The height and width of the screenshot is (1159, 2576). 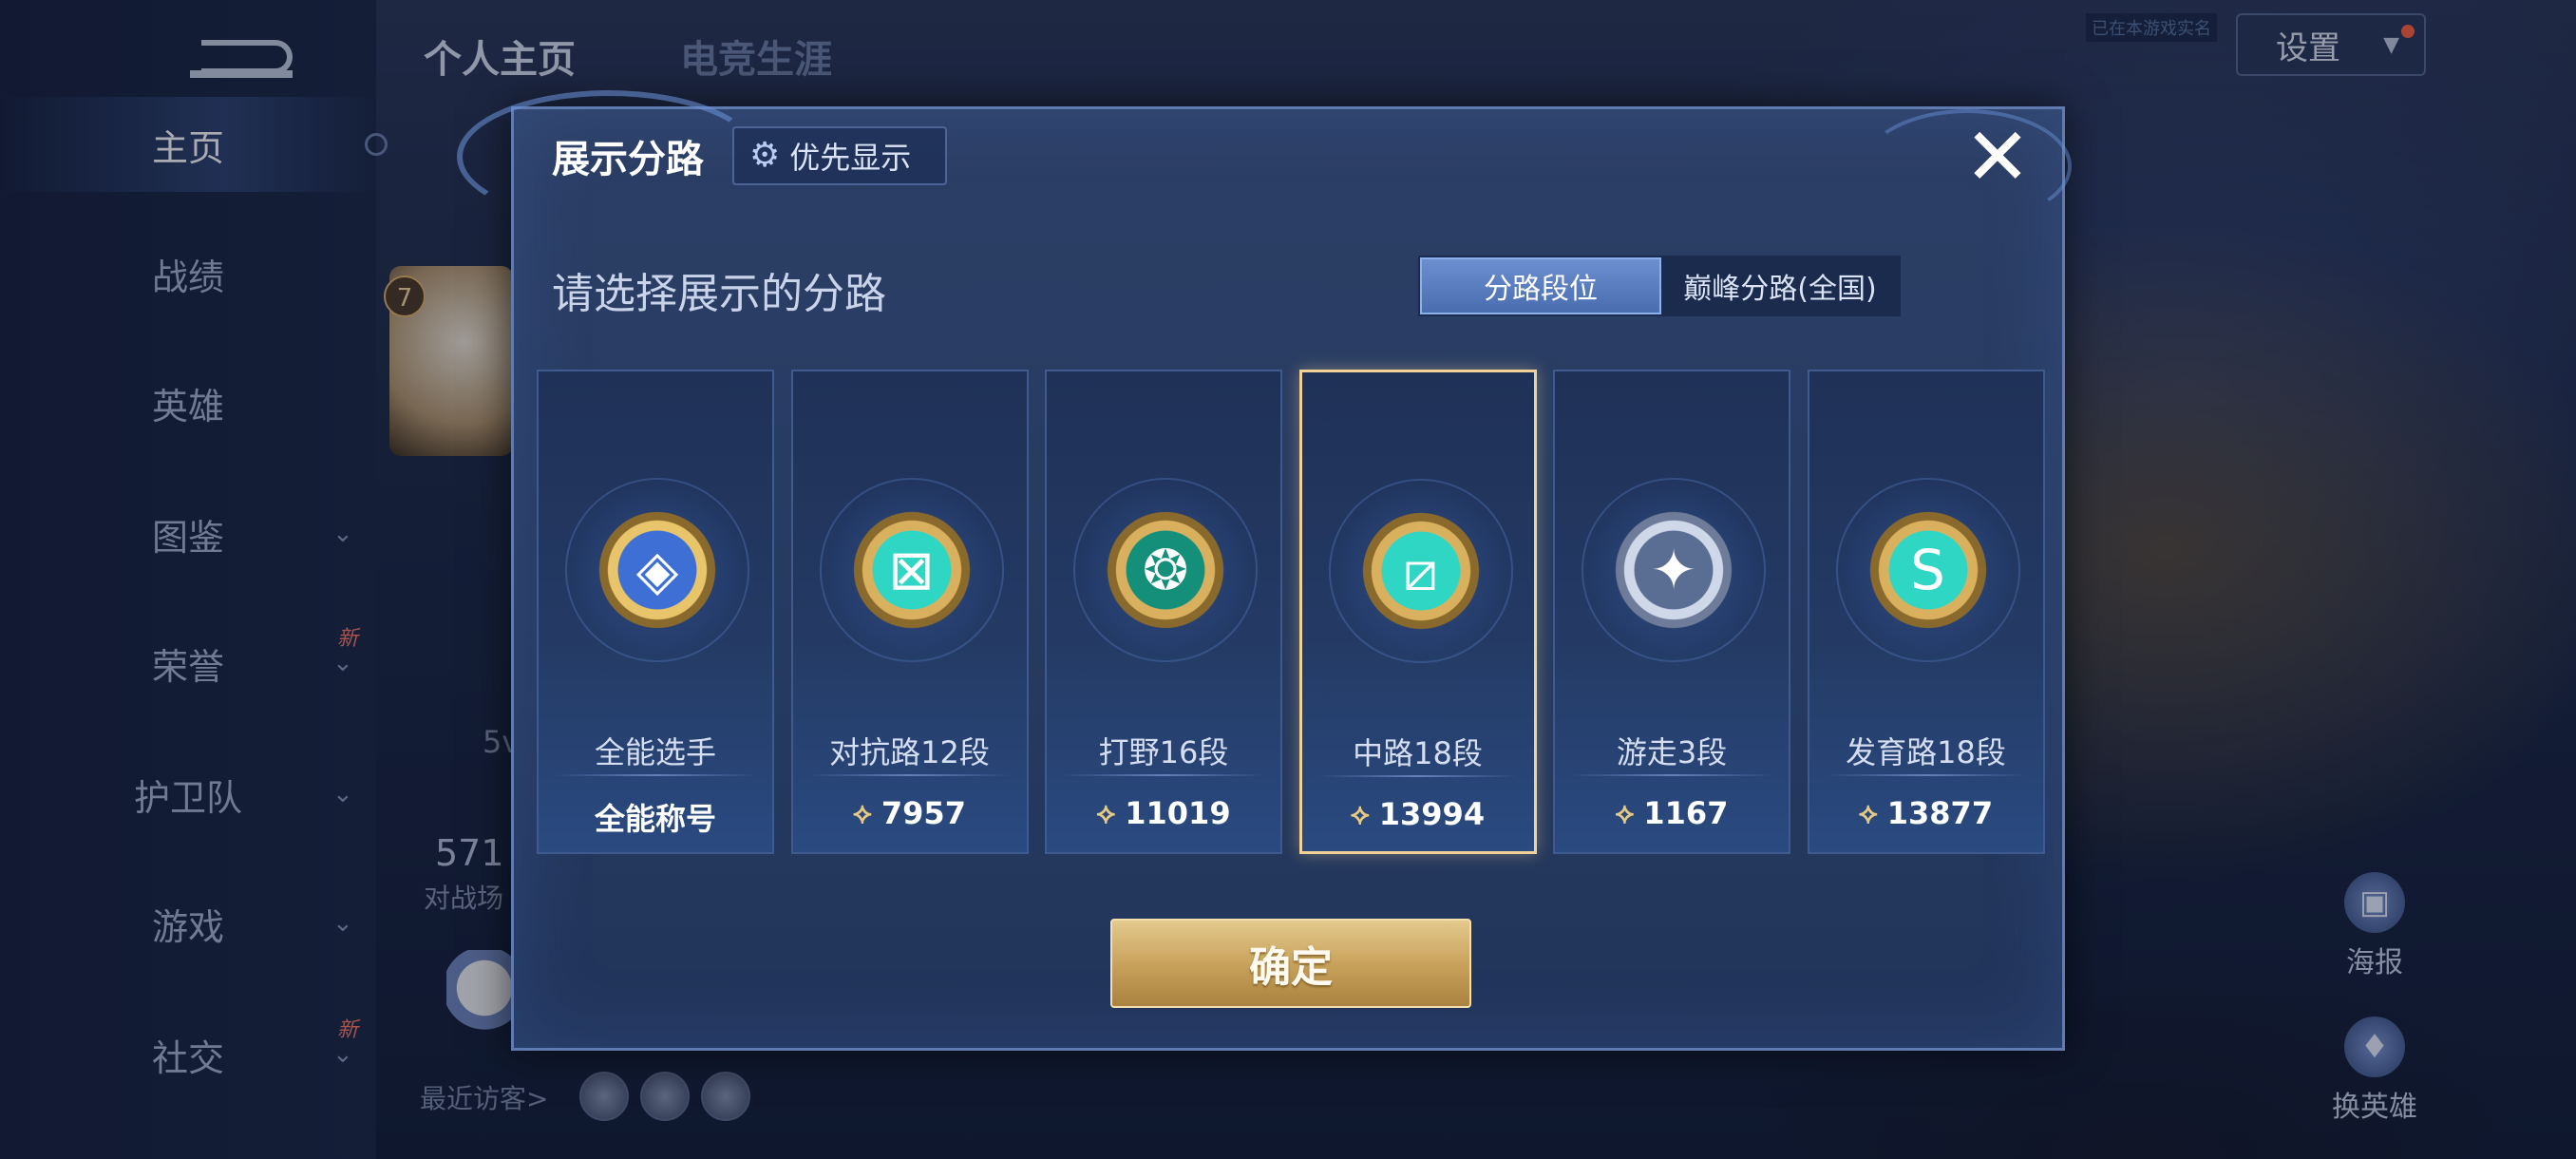 I want to click on lane-score: ⟡ 7957, so click(x=910, y=813).